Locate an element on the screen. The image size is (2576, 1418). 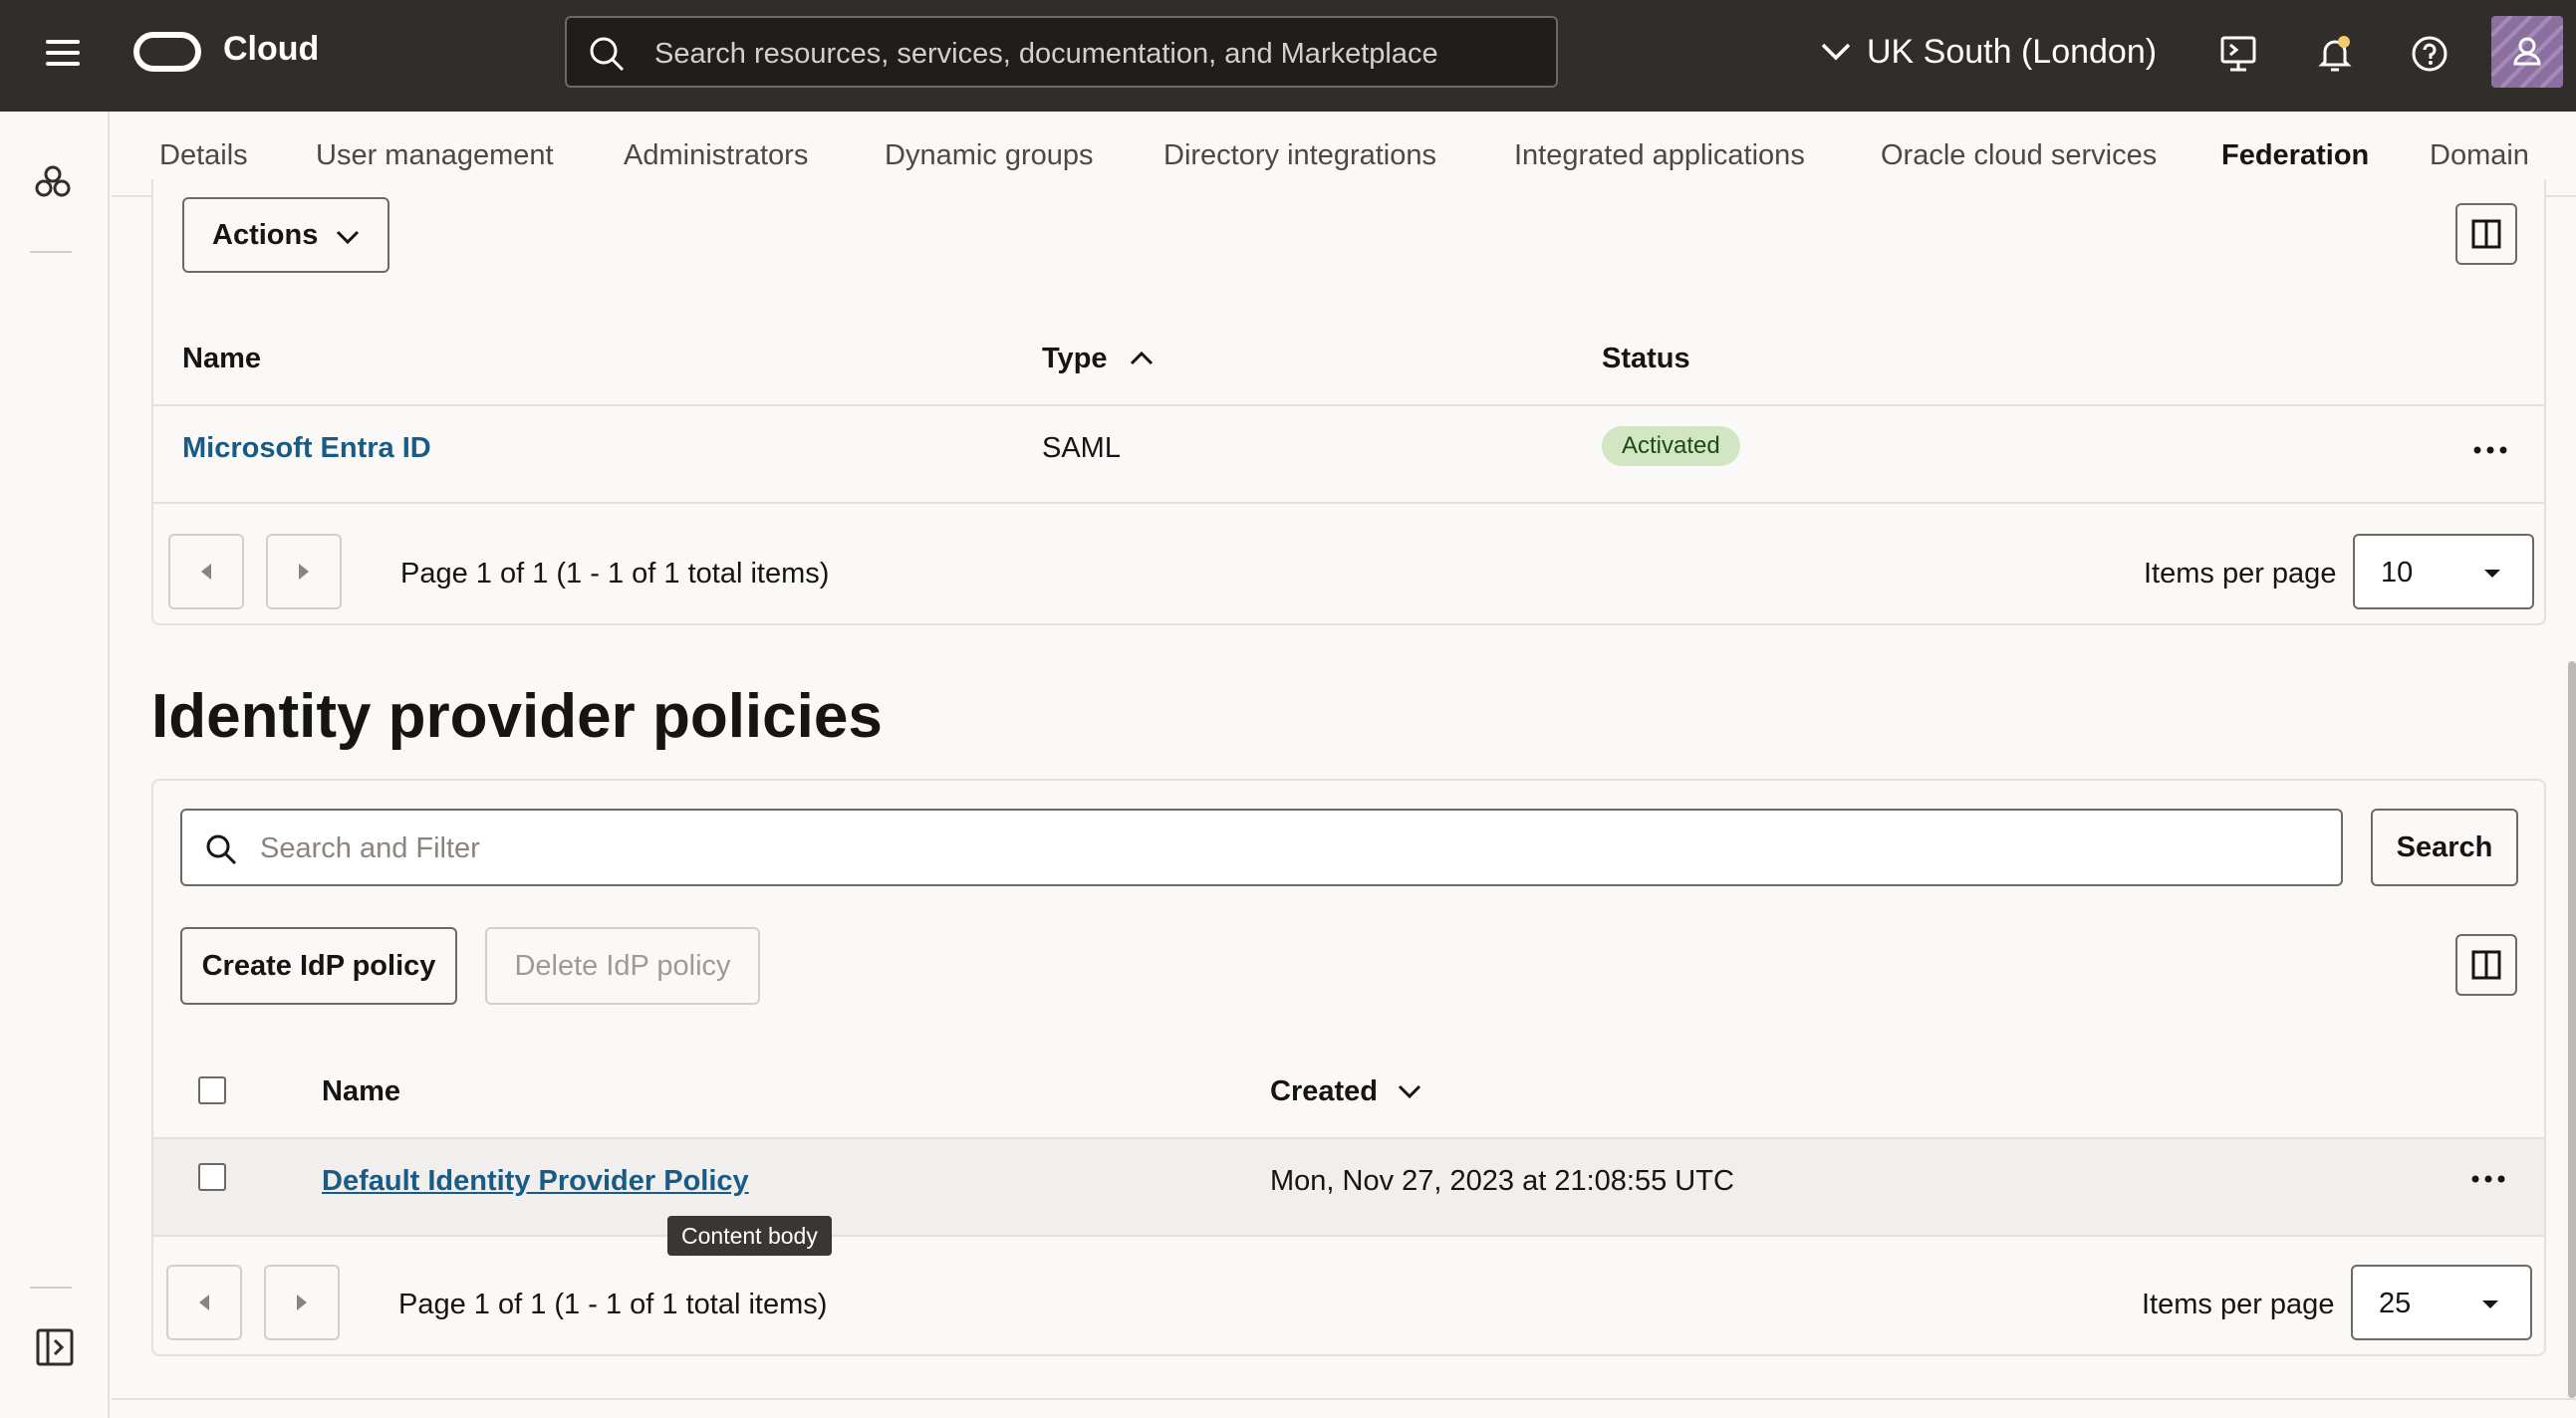
tab-administrators: Administrators is located at coordinates (716, 155).